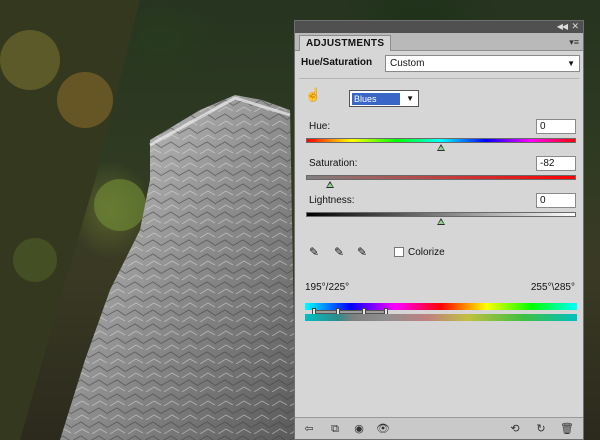  What do you see at coordinates (441, 177) in the screenshot?
I see `saturation-slider-track` at bounding box center [441, 177].